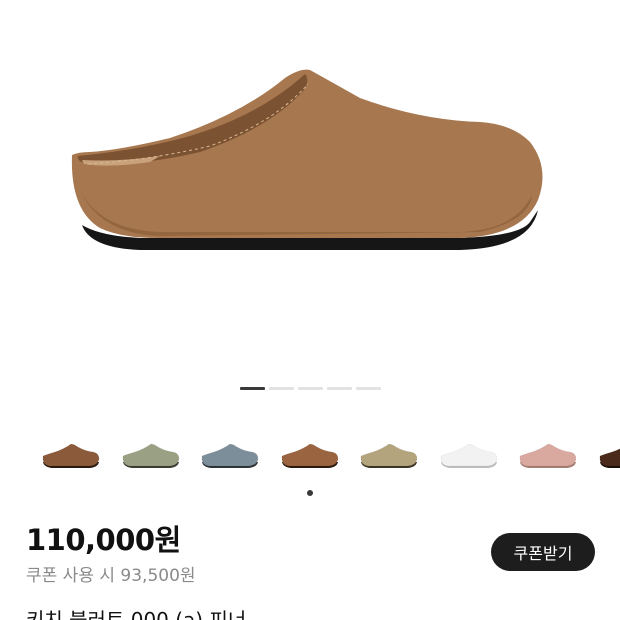 This screenshot has height=620, width=620. Describe the element at coordinates (310, 493) in the screenshot. I see `thumbnail-pager-dot` at that location.